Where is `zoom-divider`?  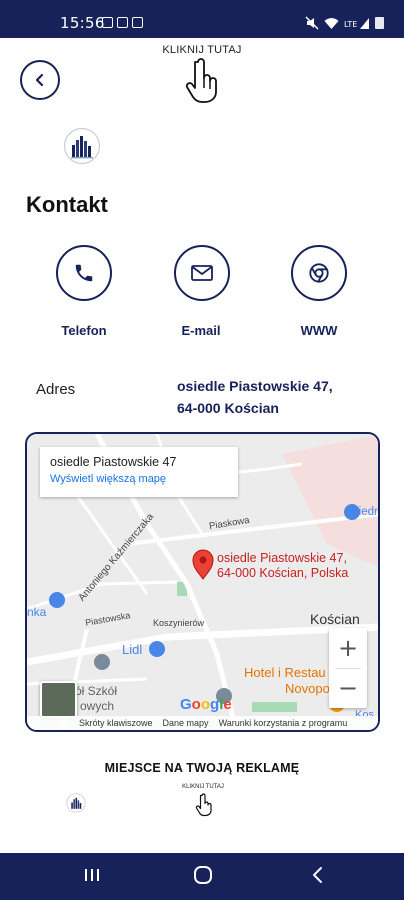 zoom-divider is located at coordinates (348, 668).